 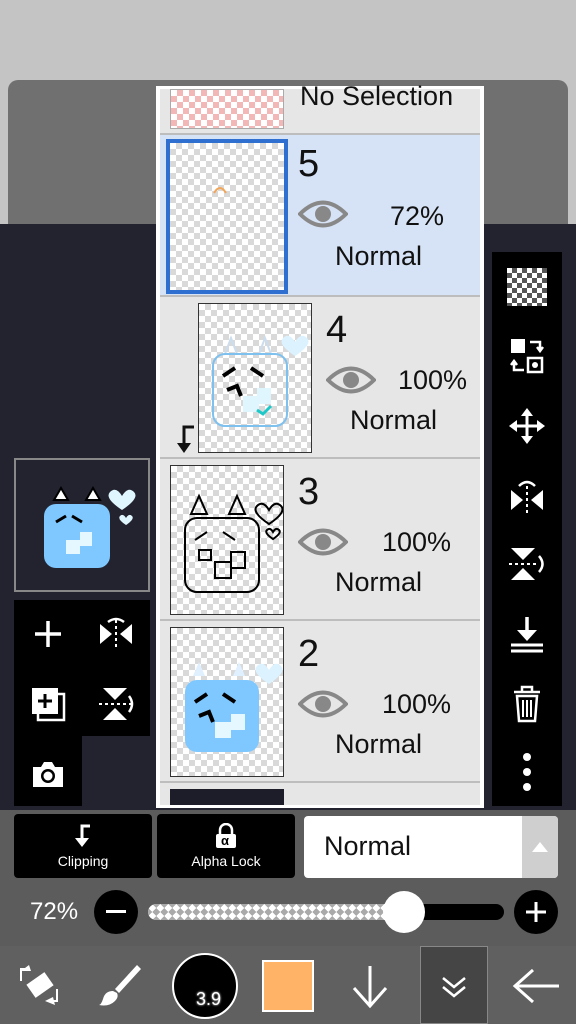 I want to click on down-arrow-button, so click(x=370, y=986).